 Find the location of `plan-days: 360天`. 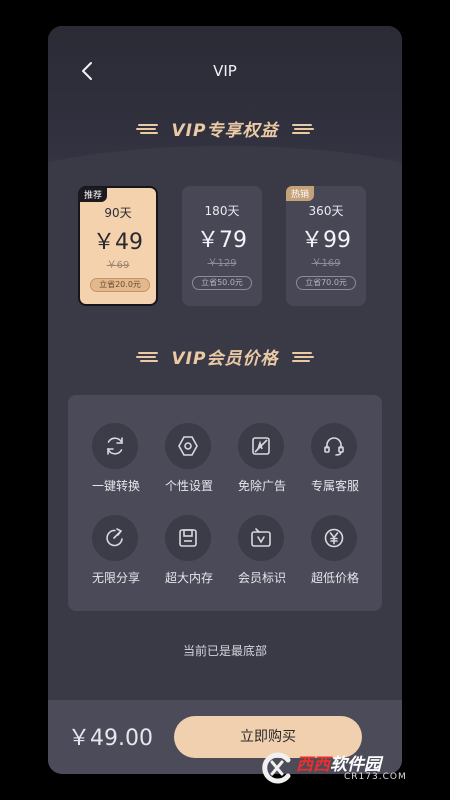

plan-days: 360天 is located at coordinates (326, 211).